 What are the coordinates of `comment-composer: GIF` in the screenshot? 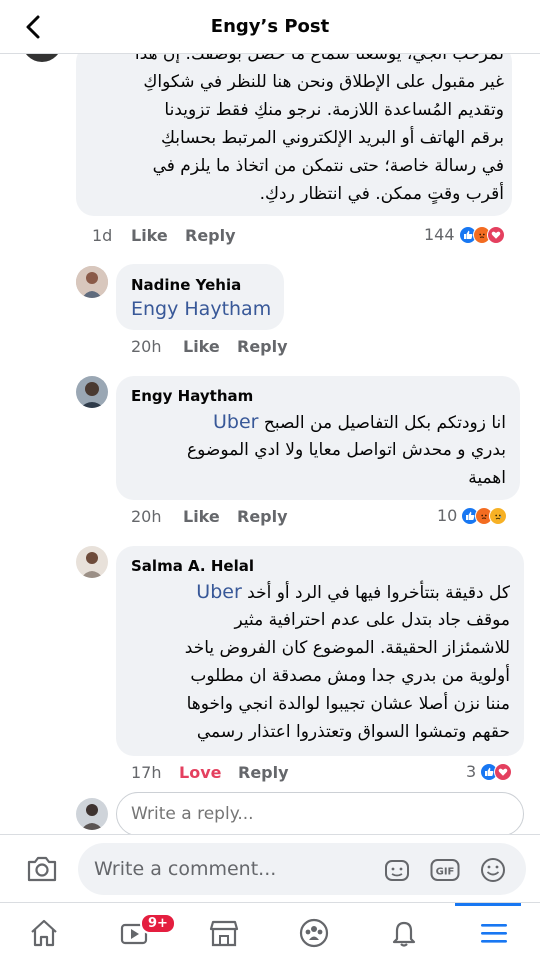 It's located at (270, 868).